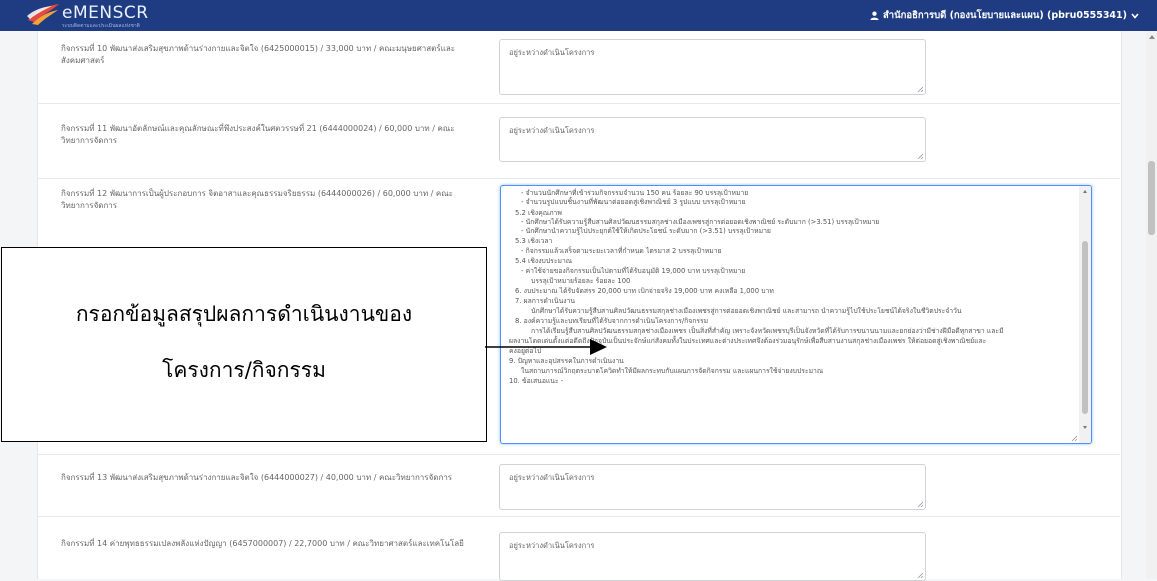 The height and width of the screenshot is (581, 1157). I want to click on scroll-down-icon, so click(1085, 427).